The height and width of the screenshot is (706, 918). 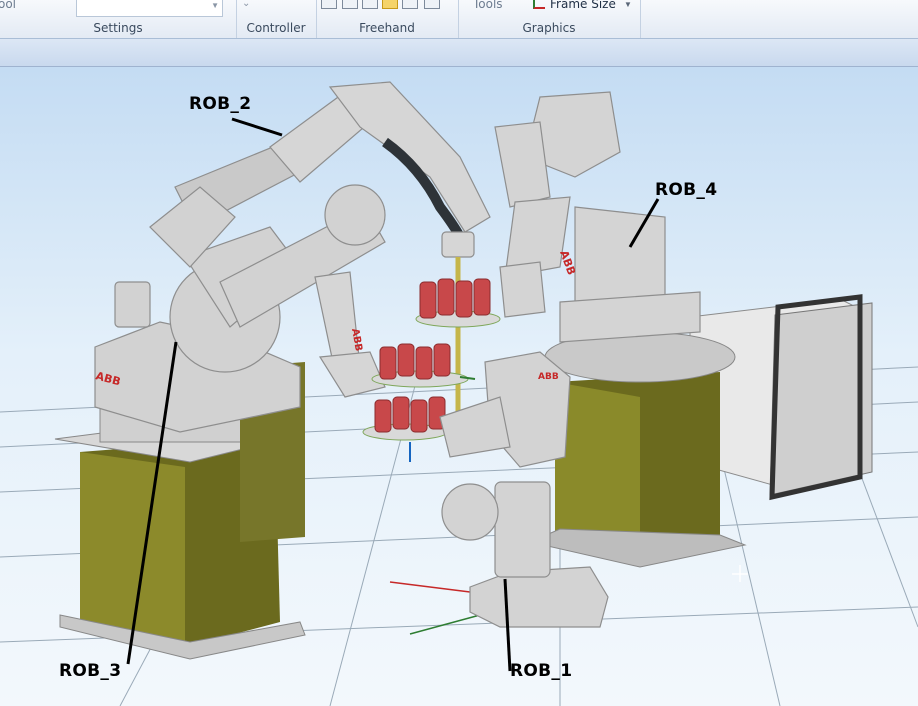 I want to click on ribbon-group-label-controller: Controller, so click(x=276, y=28).